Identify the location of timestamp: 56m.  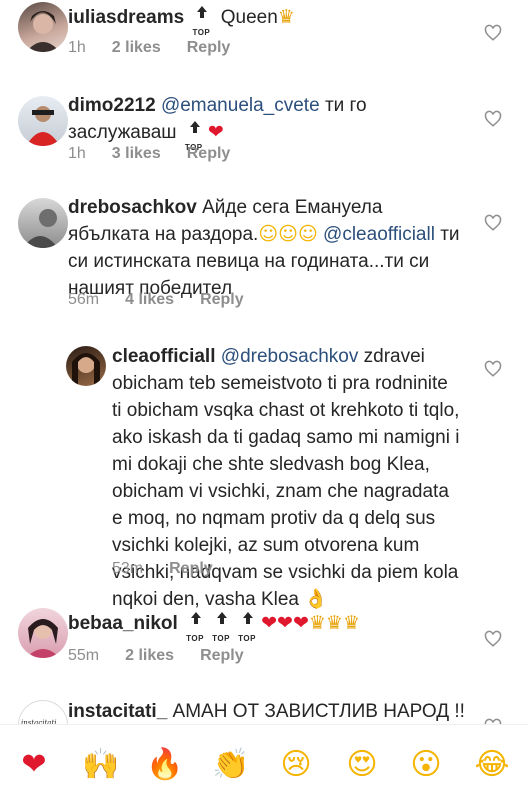
(84, 299).